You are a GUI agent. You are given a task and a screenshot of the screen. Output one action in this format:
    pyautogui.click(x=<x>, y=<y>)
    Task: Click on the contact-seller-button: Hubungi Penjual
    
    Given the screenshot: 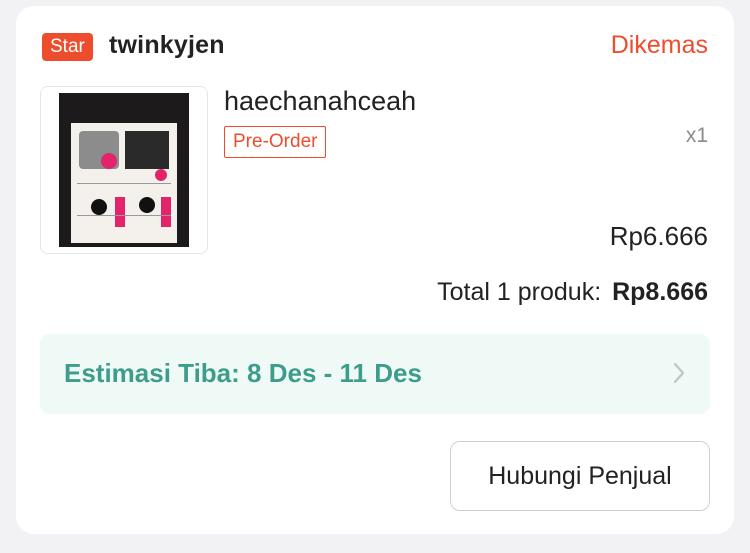 What is the action you would take?
    pyautogui.click(x=580, y=476)
    